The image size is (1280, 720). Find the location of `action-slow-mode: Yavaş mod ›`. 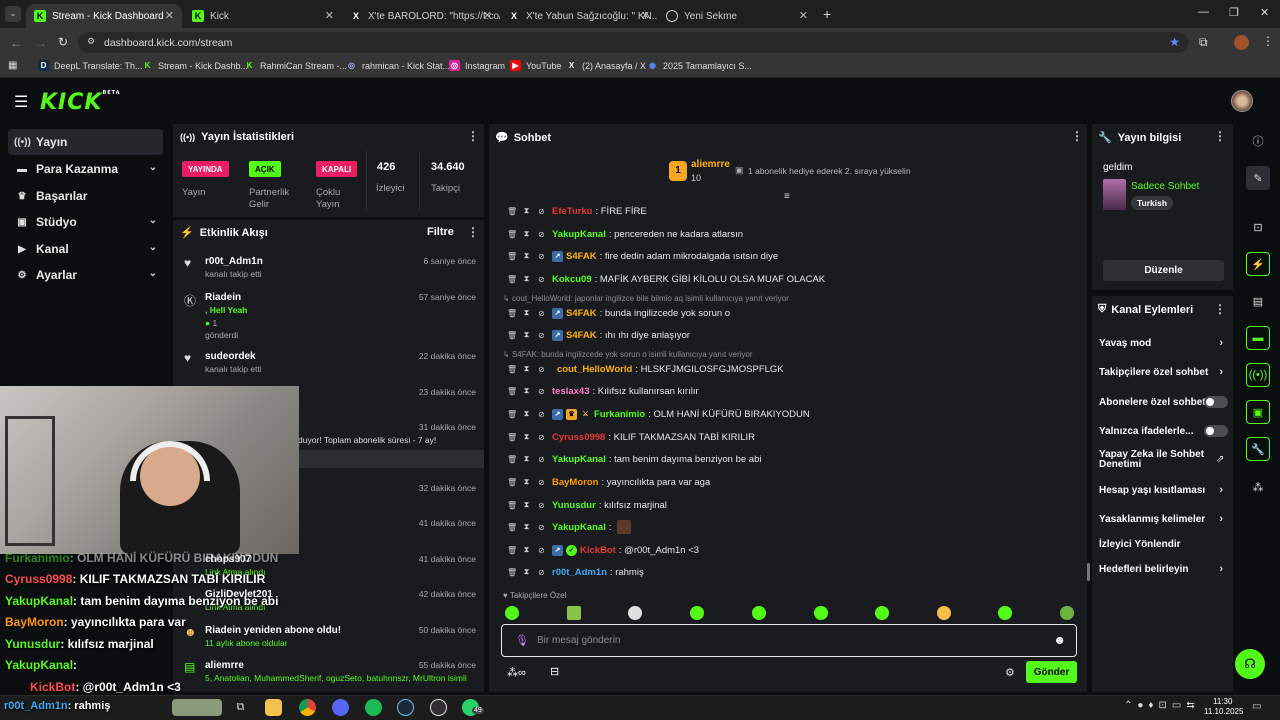

action-slow-mode: Yavaş mod › is located at coordinates (1163, 343).